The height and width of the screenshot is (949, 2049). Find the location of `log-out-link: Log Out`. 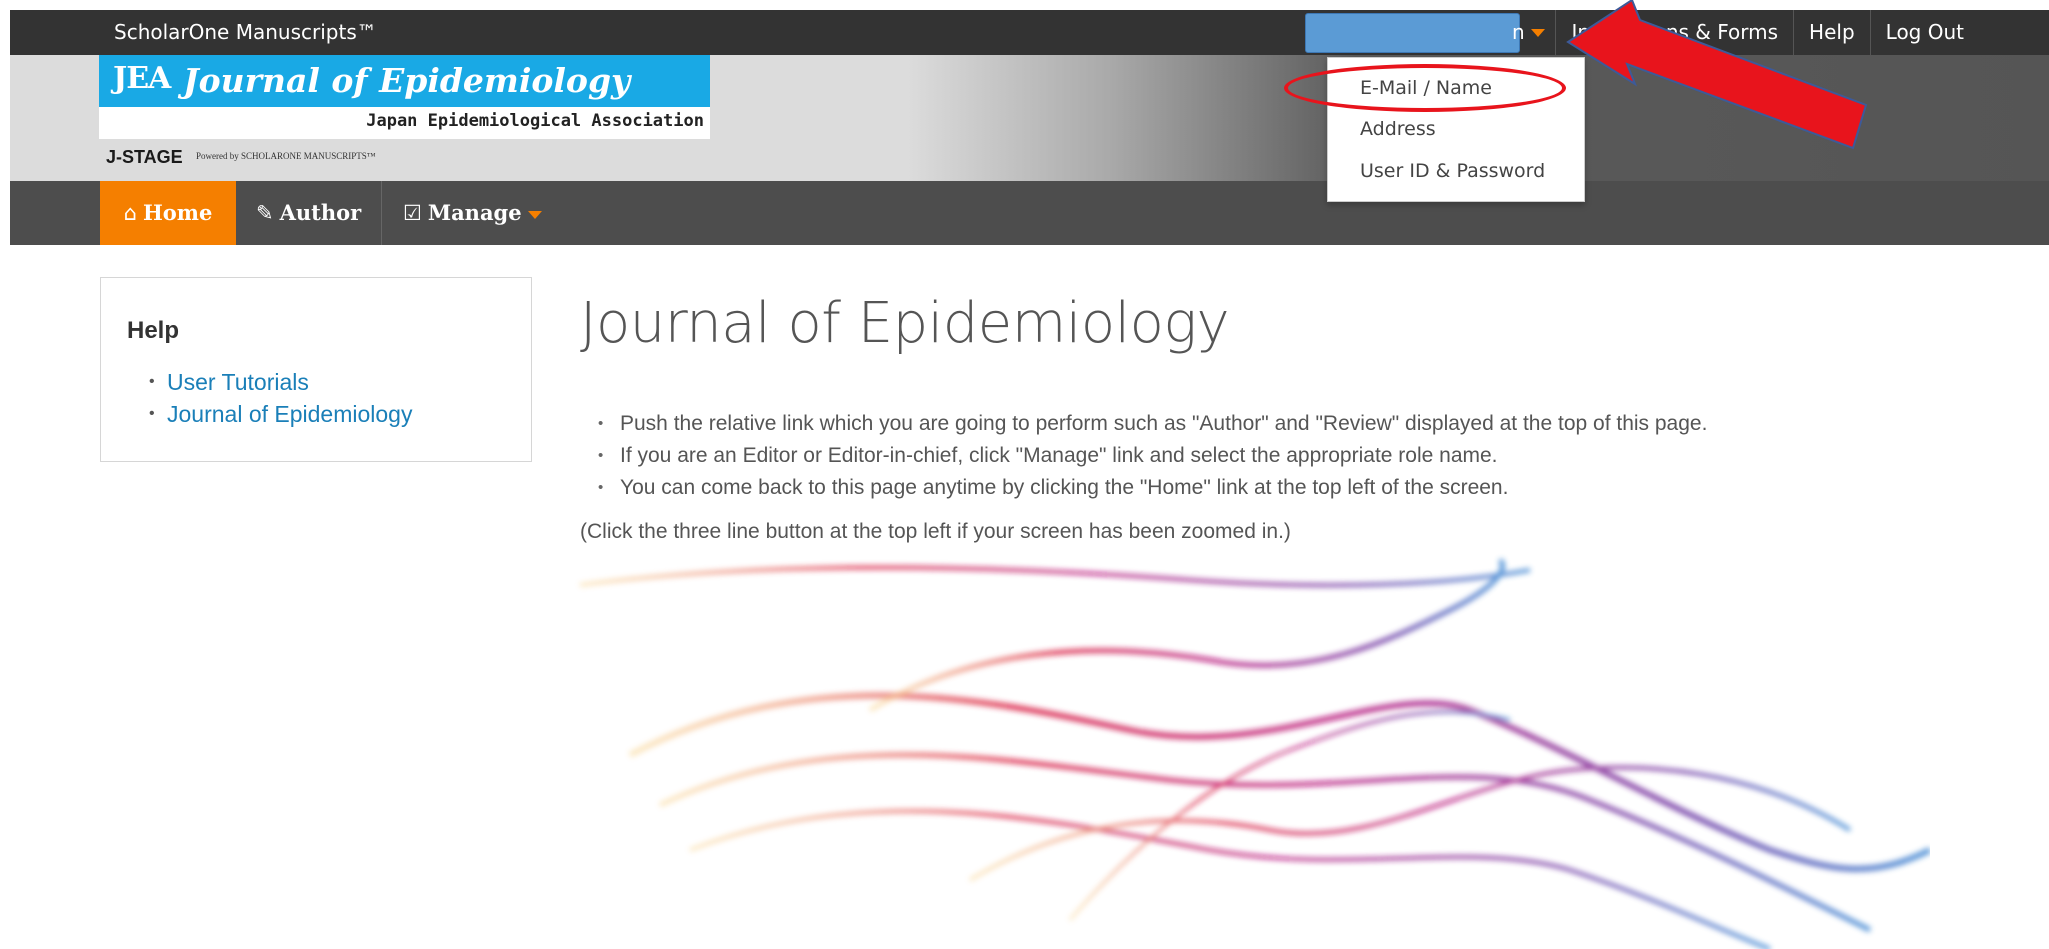

log-out-link: Log Out is located at coordinates (1924, 32).